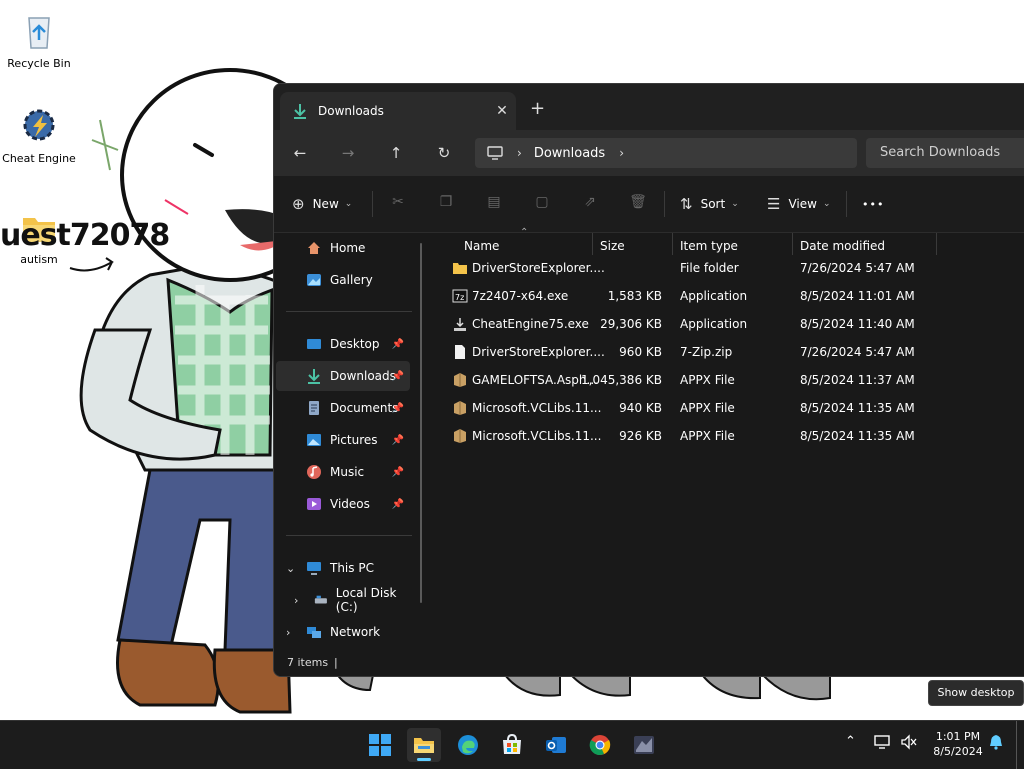  I want to click on copy-icon: ❐, so click(446, 203).